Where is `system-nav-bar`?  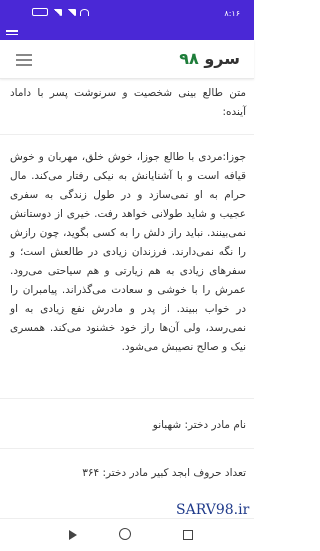
system-nav-bar is located at coordinates (127, 534).